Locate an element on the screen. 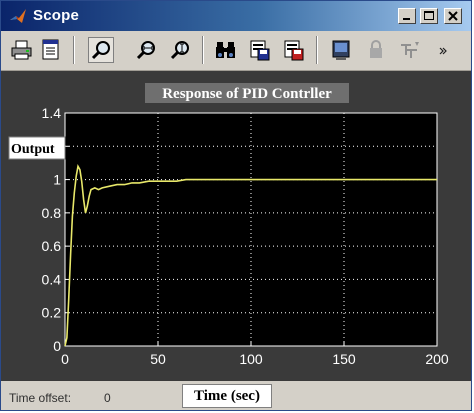 This screenshot has height=413, width=474. zoom-x-axis-icon is located at coordinates (145, 50).